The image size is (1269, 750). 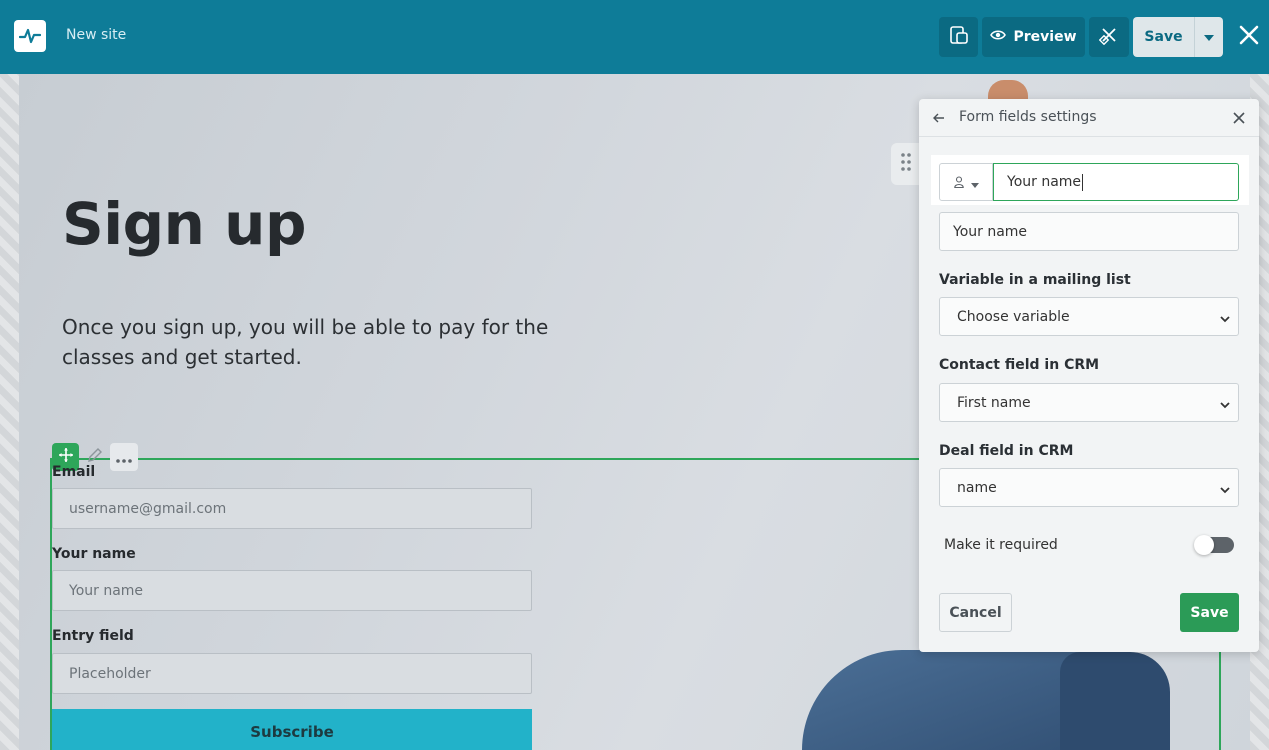 I want to click on close-panel-button, so click(x=1239, y=118).